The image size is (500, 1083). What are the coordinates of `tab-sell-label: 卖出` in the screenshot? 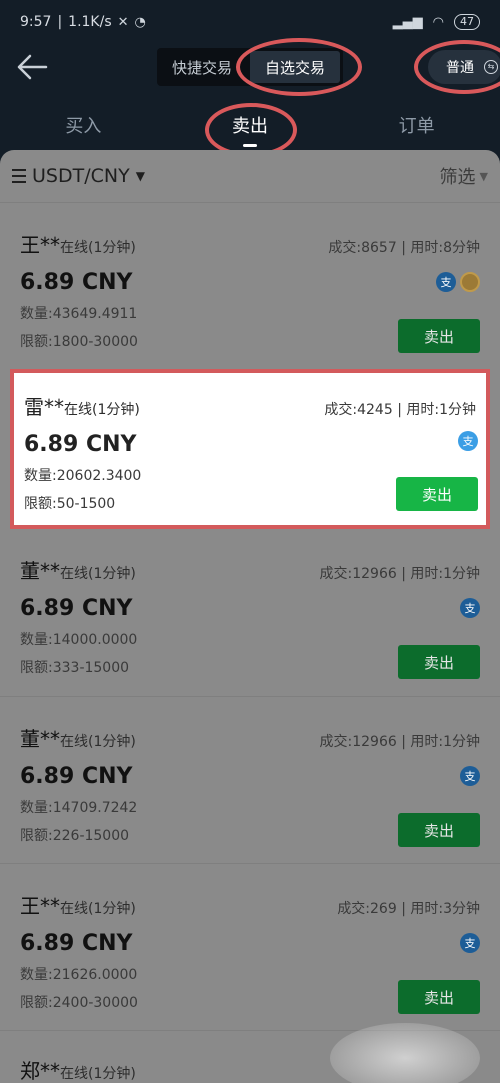 It's located at (250, 126).